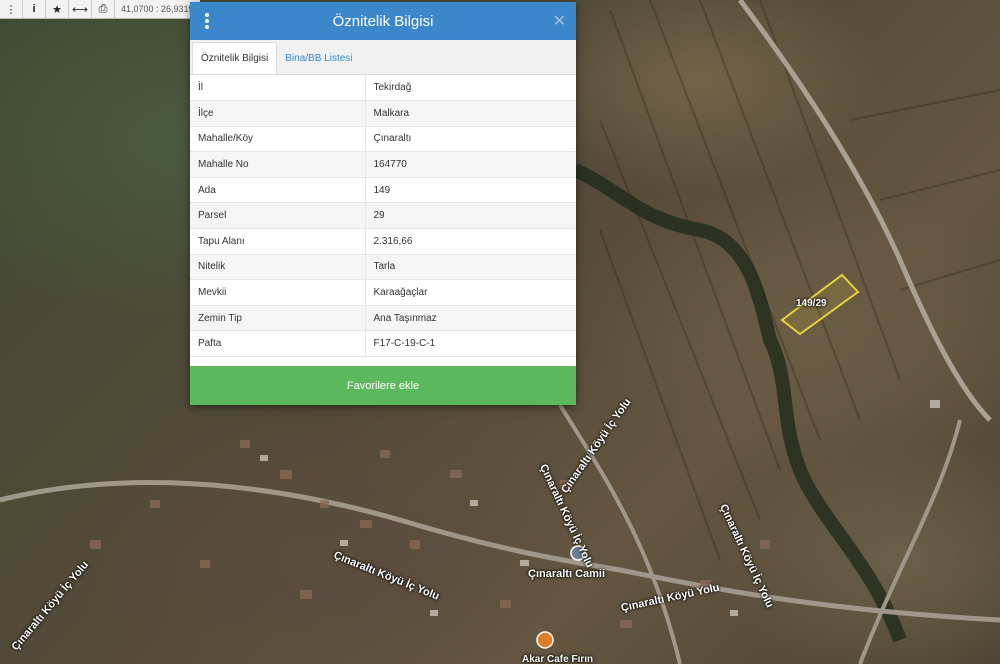 The width and height of the screenshot is (1000, 664). What do you see at coordinates (383, 57) in the screenshot?
I see `dialog-tabs: Öznitelik Bilgisi Bina/BB Listesi` at bounding box center [383, 57].